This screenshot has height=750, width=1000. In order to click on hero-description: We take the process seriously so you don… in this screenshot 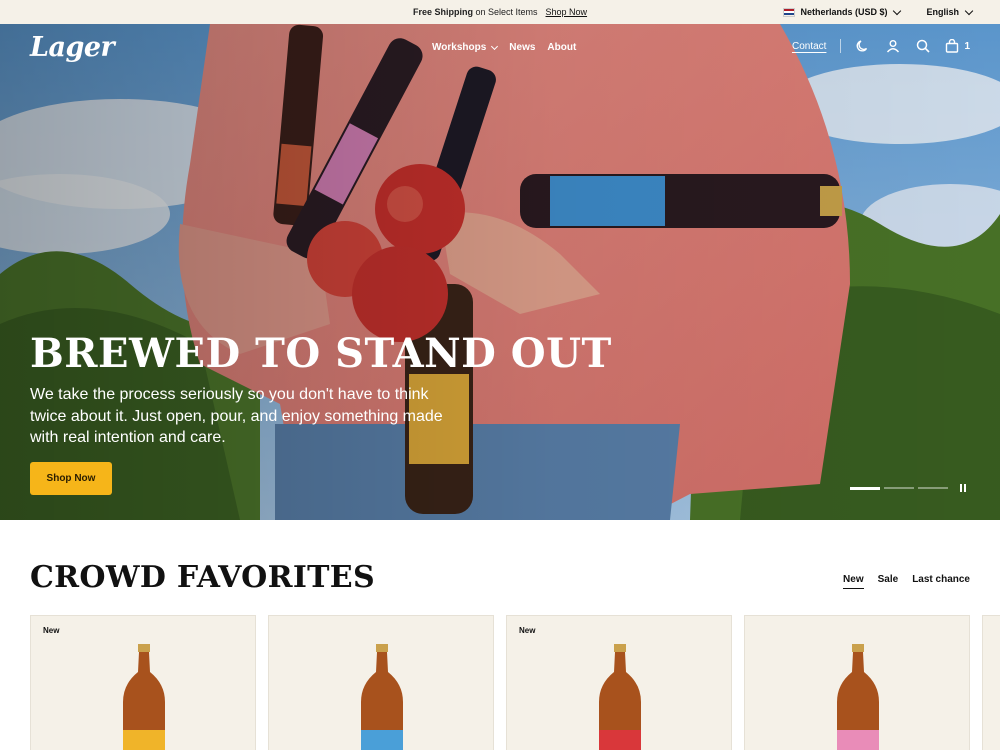, I will do `click(236, 416)`.